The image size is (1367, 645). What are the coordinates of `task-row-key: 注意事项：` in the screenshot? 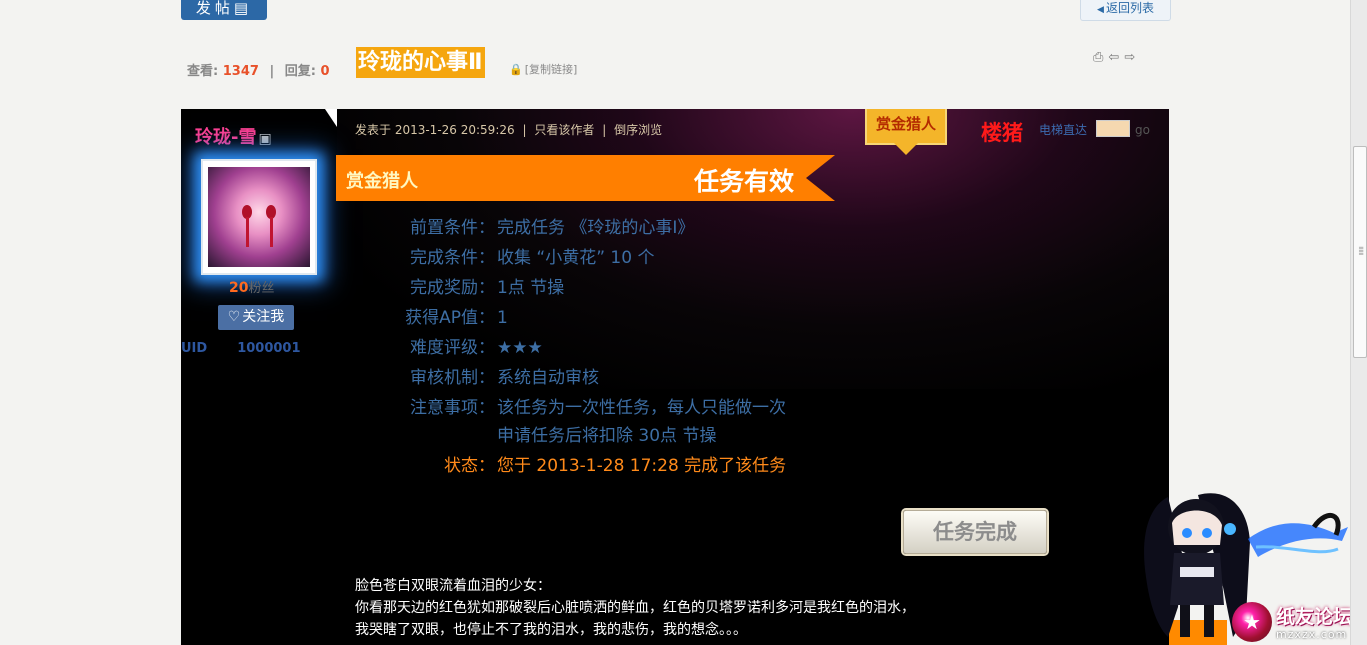 It's located at (452, 408).